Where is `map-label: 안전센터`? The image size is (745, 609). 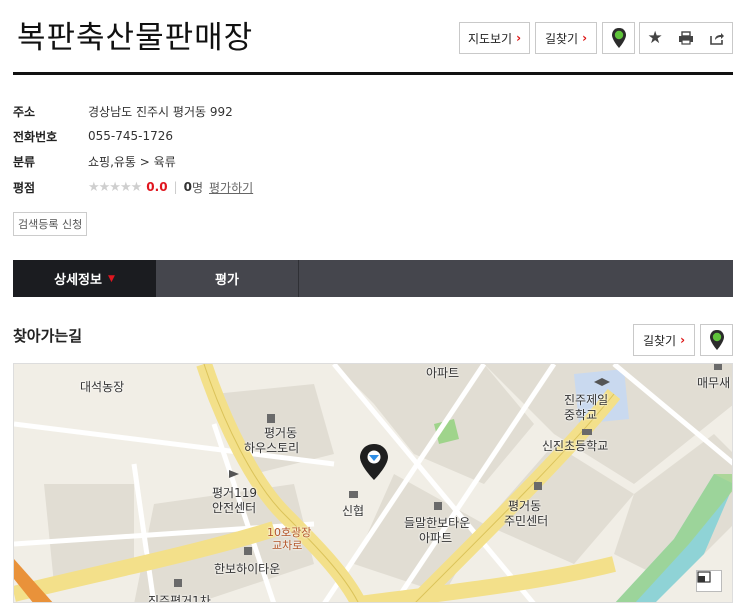 map-label: 안전센터 is located at coordinates (234, 508).